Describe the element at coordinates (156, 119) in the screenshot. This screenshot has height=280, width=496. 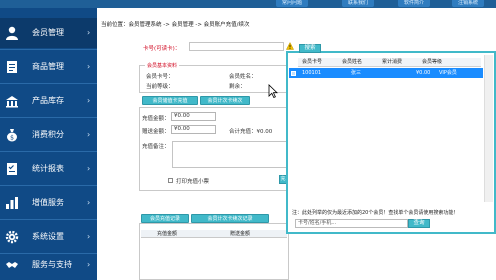
I see `recharge-amount-label: 充值金额：` at that location.